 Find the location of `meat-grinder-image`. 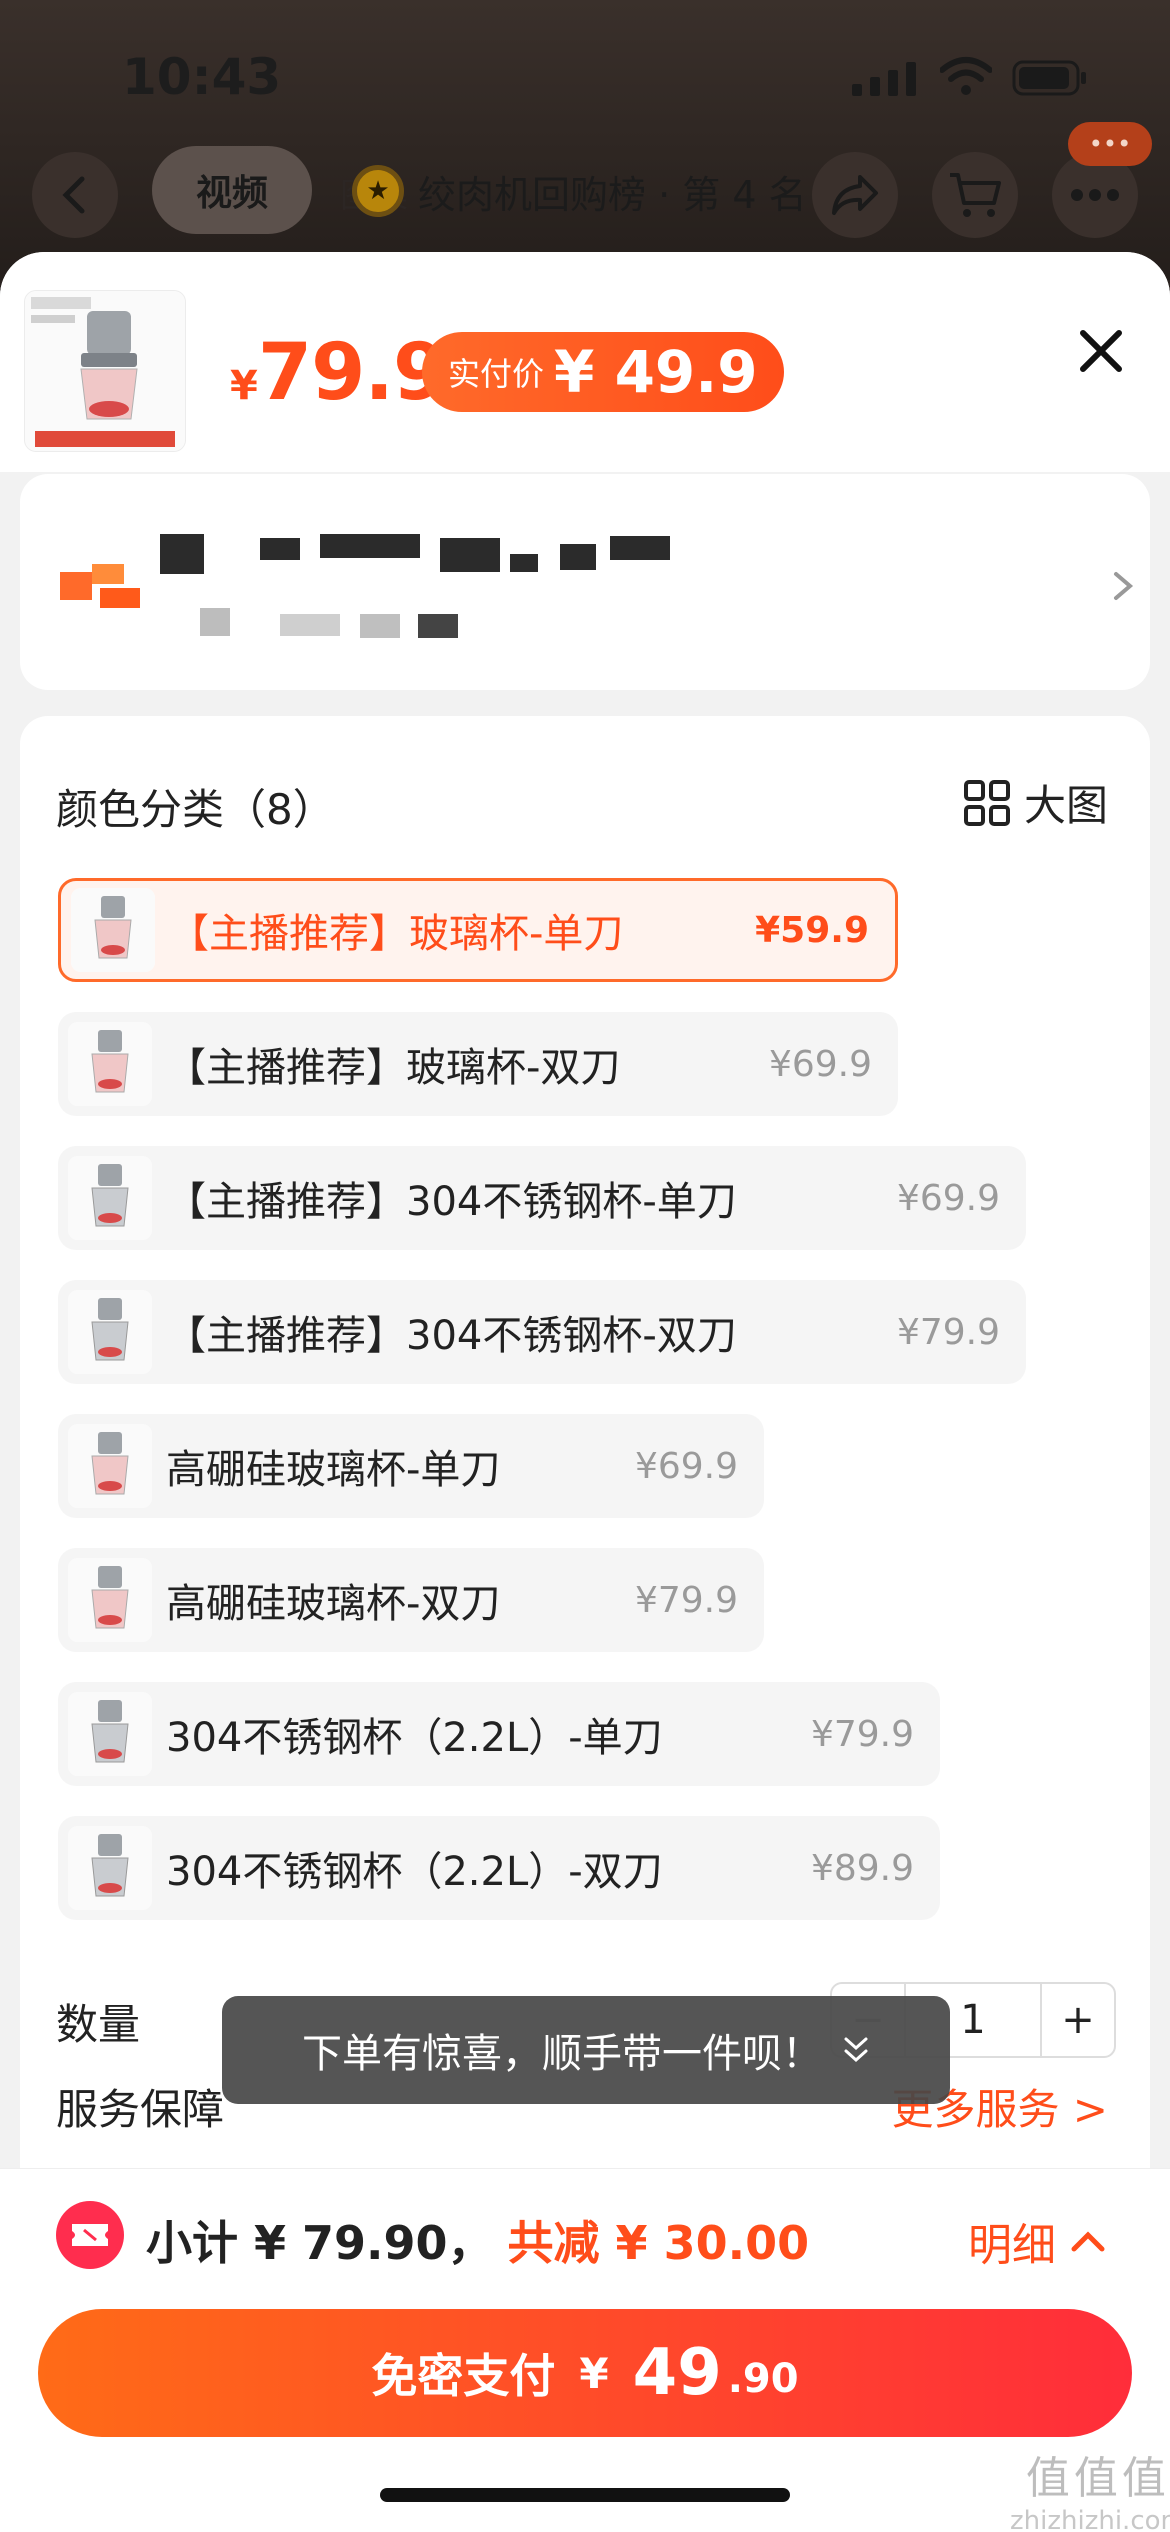

meat-grinder-image is located at coordinates (105, 371).